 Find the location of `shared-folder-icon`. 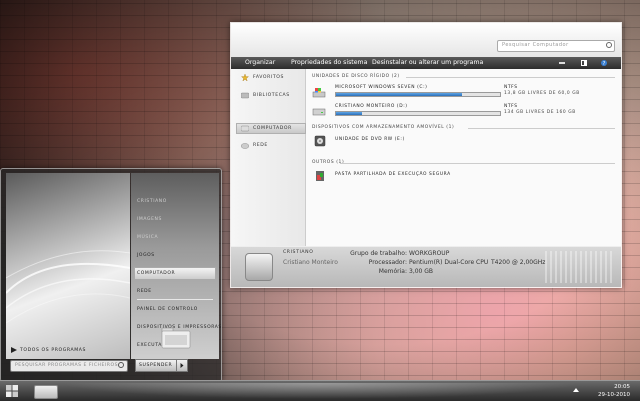

shared-folder-icon is located at coordinates (321, 176).